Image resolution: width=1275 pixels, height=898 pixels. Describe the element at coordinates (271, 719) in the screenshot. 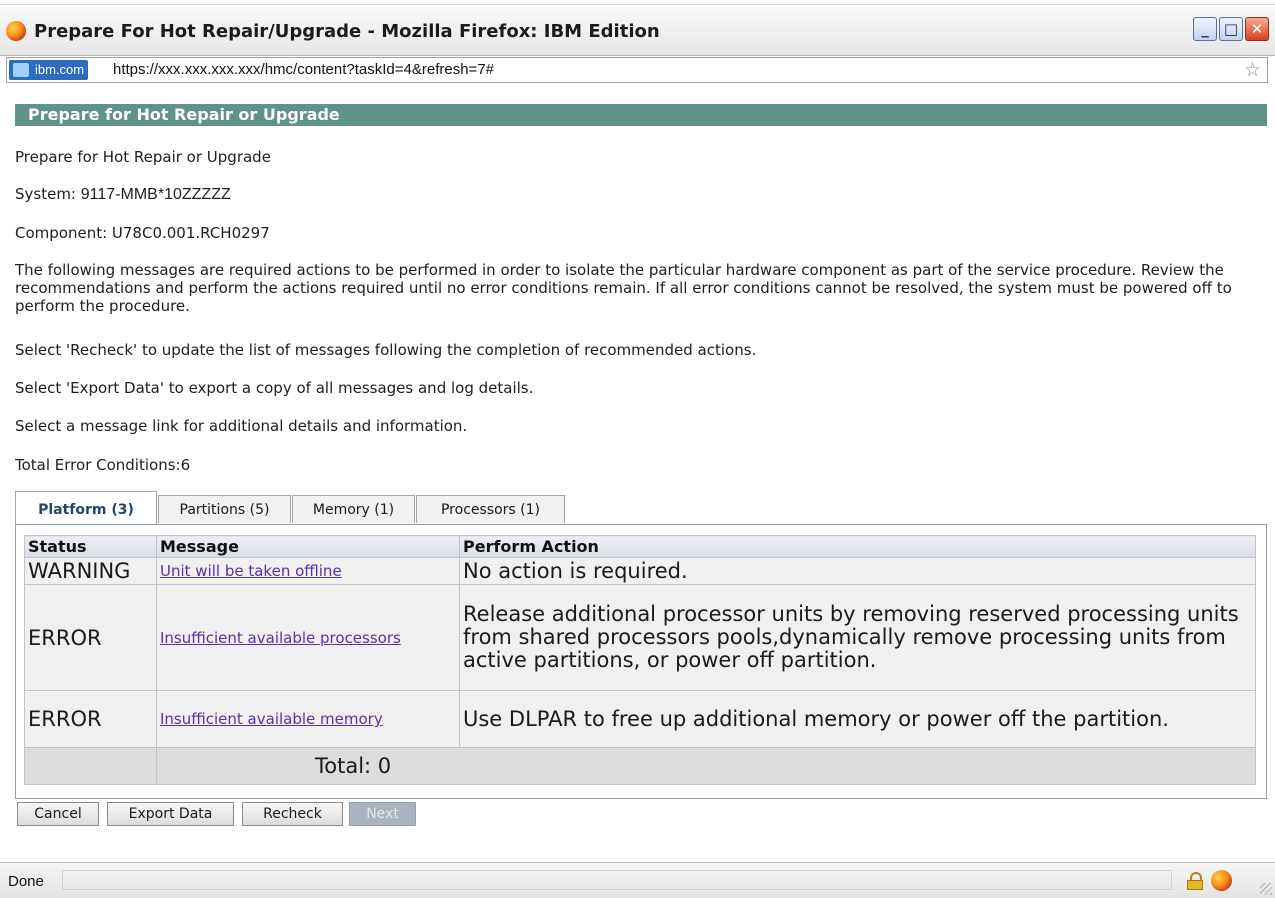

I see `message-link: Insufficient available memory` at that location.